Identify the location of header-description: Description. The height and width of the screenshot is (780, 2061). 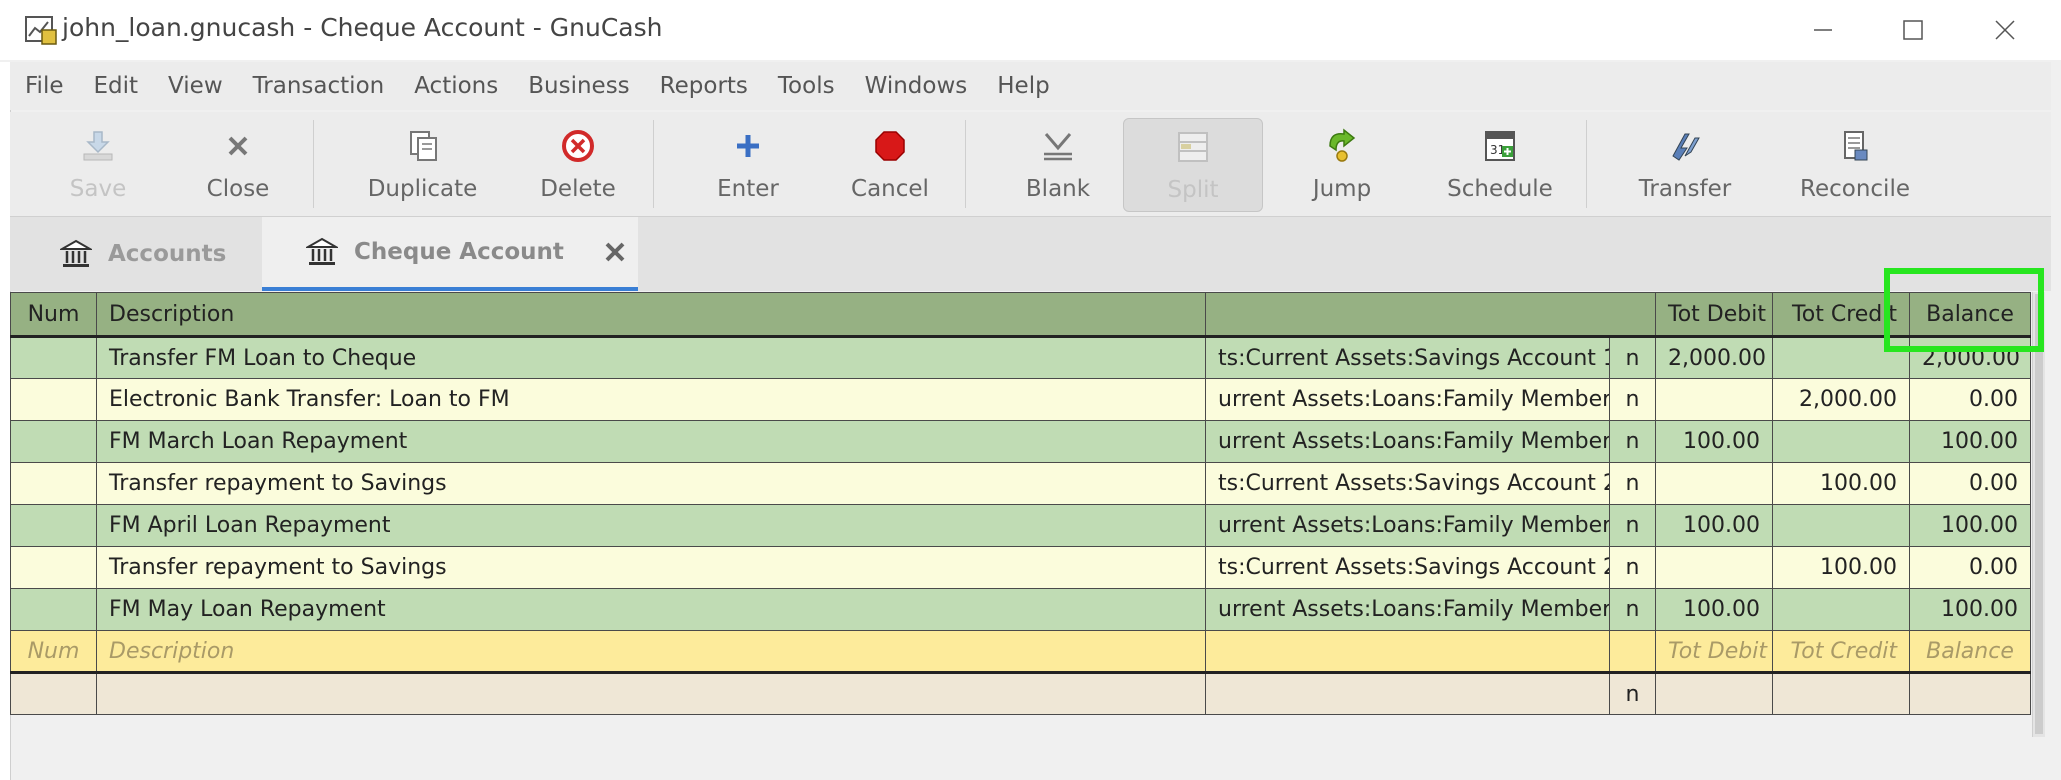
(651, 315).